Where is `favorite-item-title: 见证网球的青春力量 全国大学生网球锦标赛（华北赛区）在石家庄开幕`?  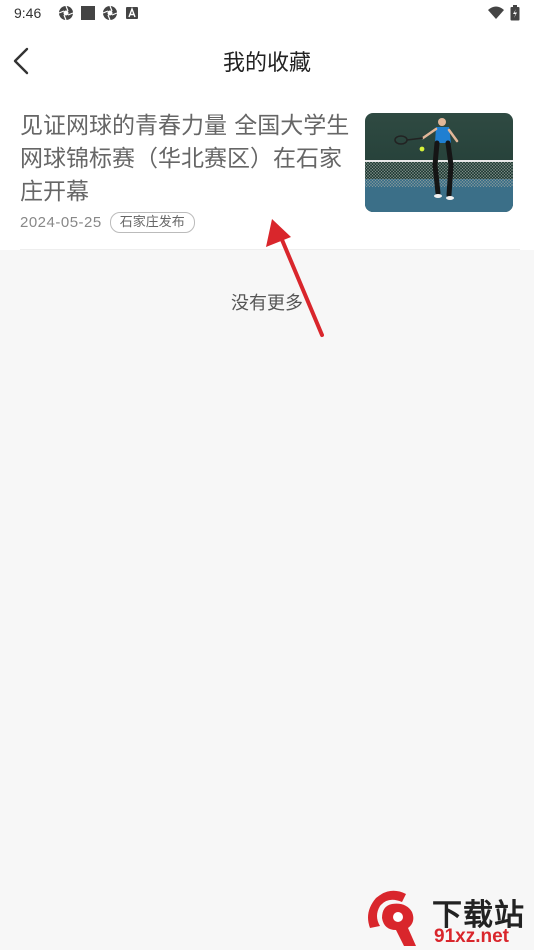
favorite-item-title: 见证网球的青春力量 全国大学生网球锦标赛（华北赛区）在石家庄开幕 is located at coordinates (185, 159).